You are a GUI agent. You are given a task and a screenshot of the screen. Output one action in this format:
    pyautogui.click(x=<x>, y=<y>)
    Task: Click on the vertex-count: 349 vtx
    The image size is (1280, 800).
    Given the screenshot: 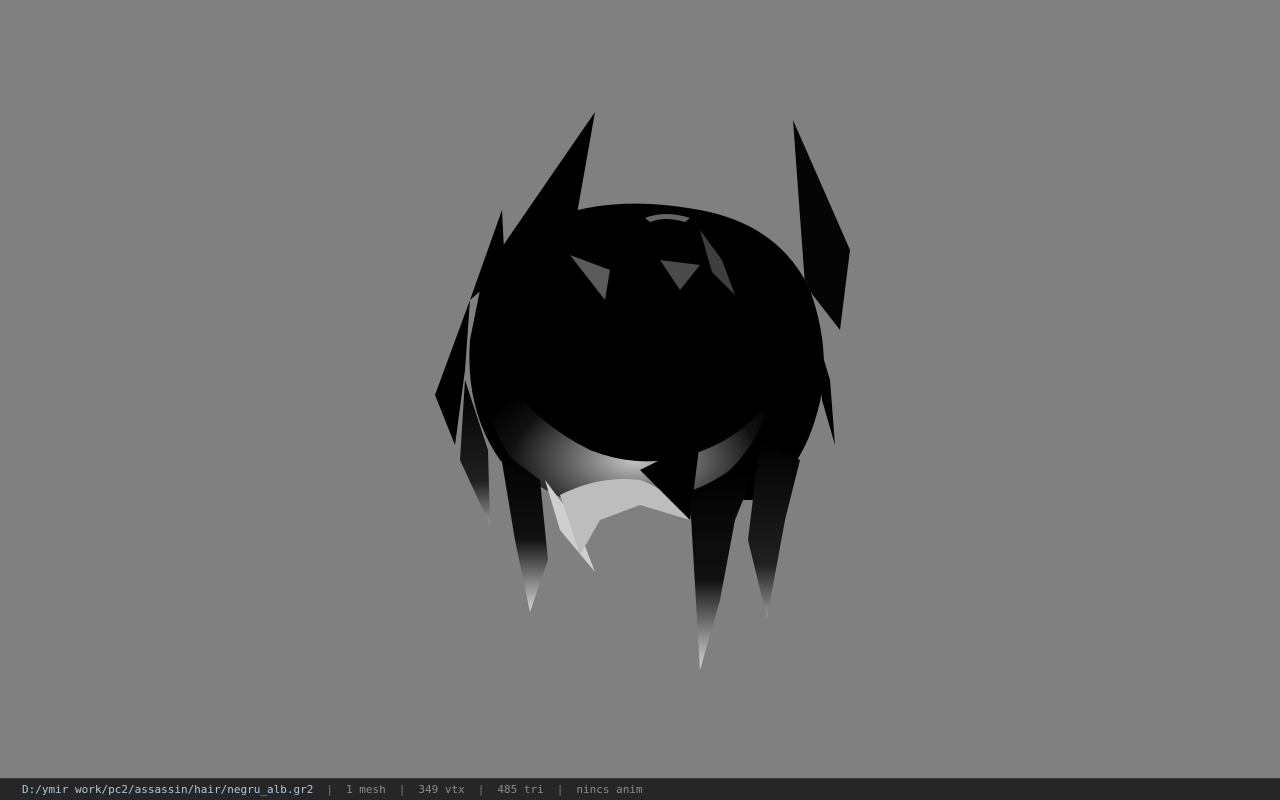 What is the action you would take?
    pyautogui.click(x=441, y=789)
    